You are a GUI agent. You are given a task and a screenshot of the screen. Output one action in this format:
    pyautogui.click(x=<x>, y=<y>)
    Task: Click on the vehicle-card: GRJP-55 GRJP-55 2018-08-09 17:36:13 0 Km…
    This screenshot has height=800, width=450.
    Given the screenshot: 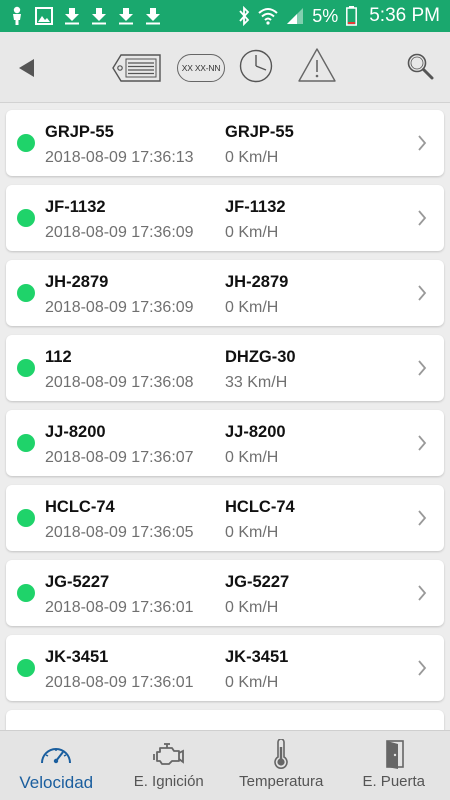 What is the action you would take?
    pyautogui.click(x=225, y=143)
    